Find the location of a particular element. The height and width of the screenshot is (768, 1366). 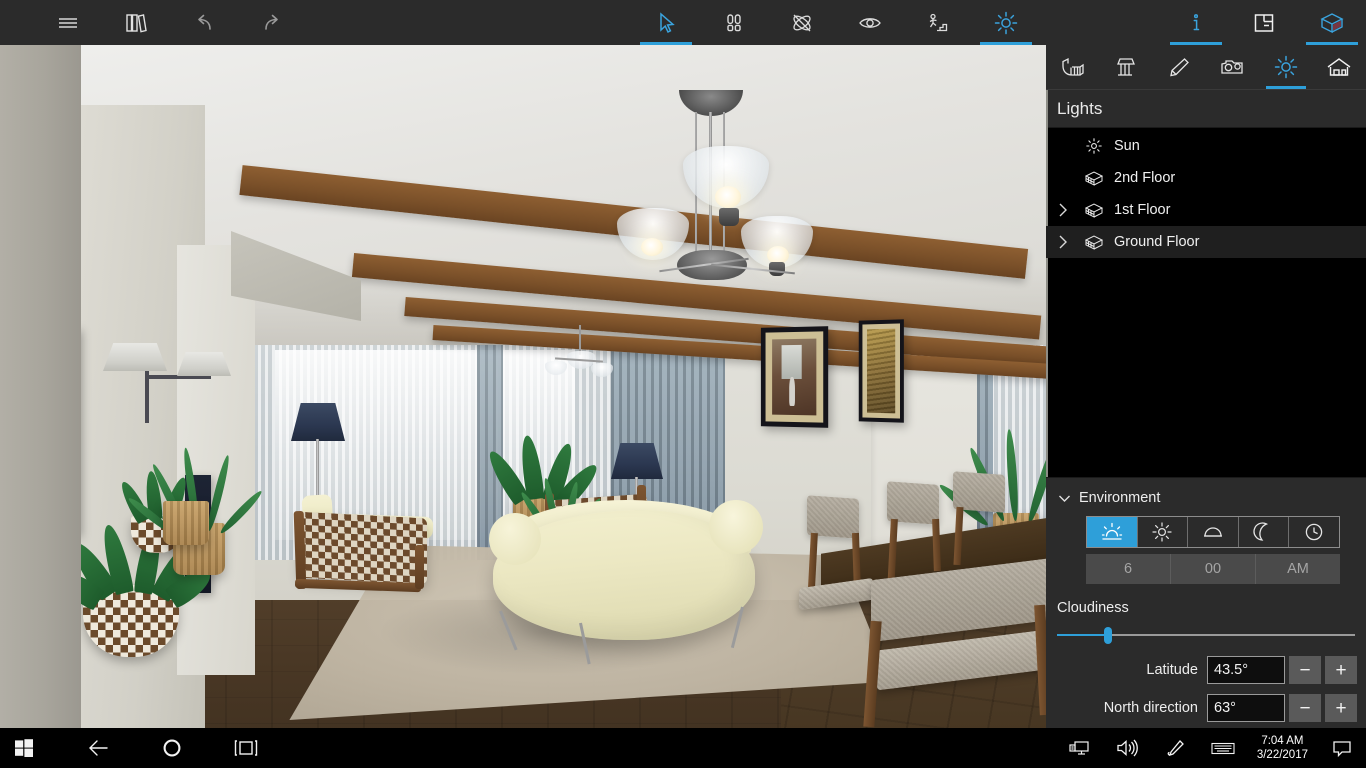

environment-preset-group is located at coordinates (1213, 532).